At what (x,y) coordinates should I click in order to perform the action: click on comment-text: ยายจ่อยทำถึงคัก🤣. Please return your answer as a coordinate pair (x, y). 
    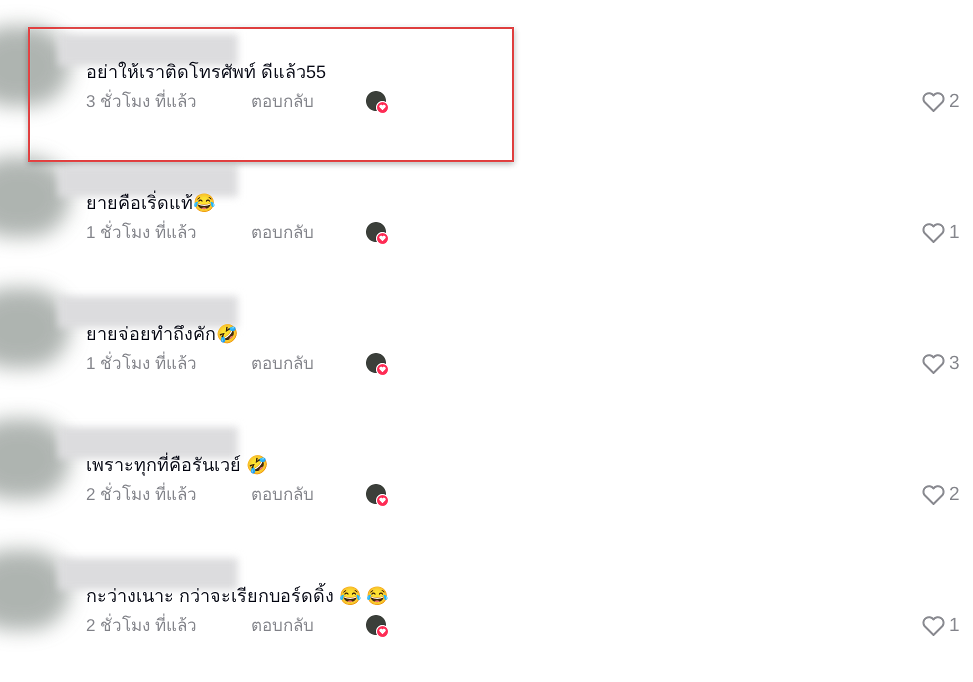
    Looking at the image, I should click on (162, 334).